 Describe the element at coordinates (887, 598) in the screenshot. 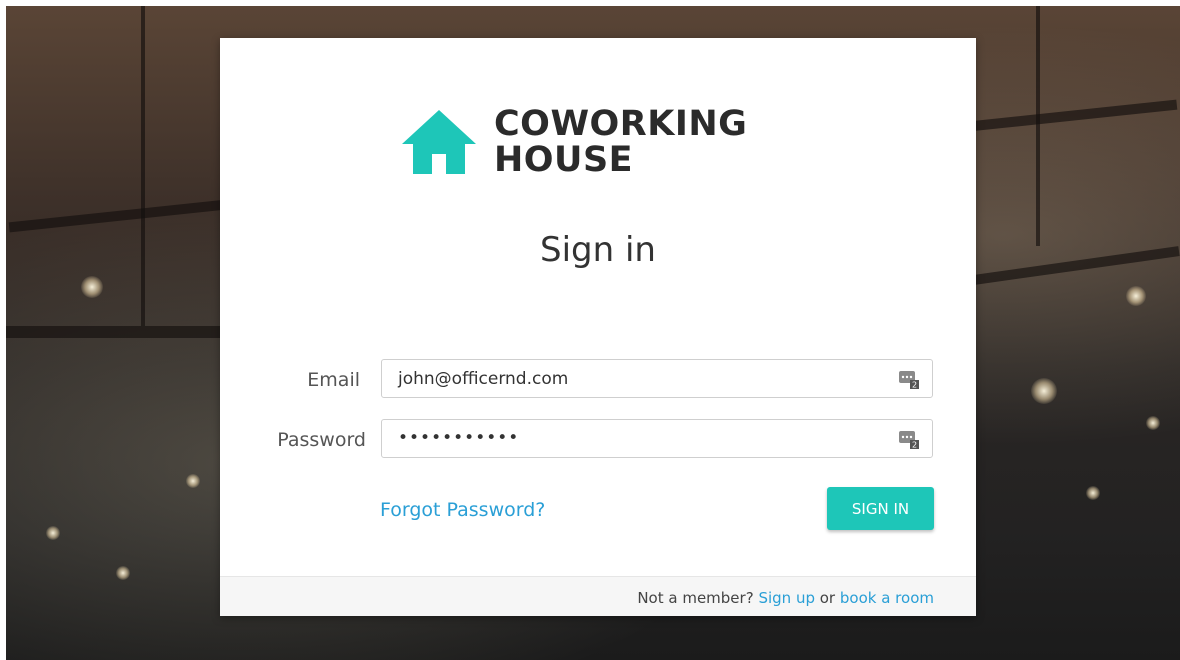

I see `book-room-link: book a room` at that location.